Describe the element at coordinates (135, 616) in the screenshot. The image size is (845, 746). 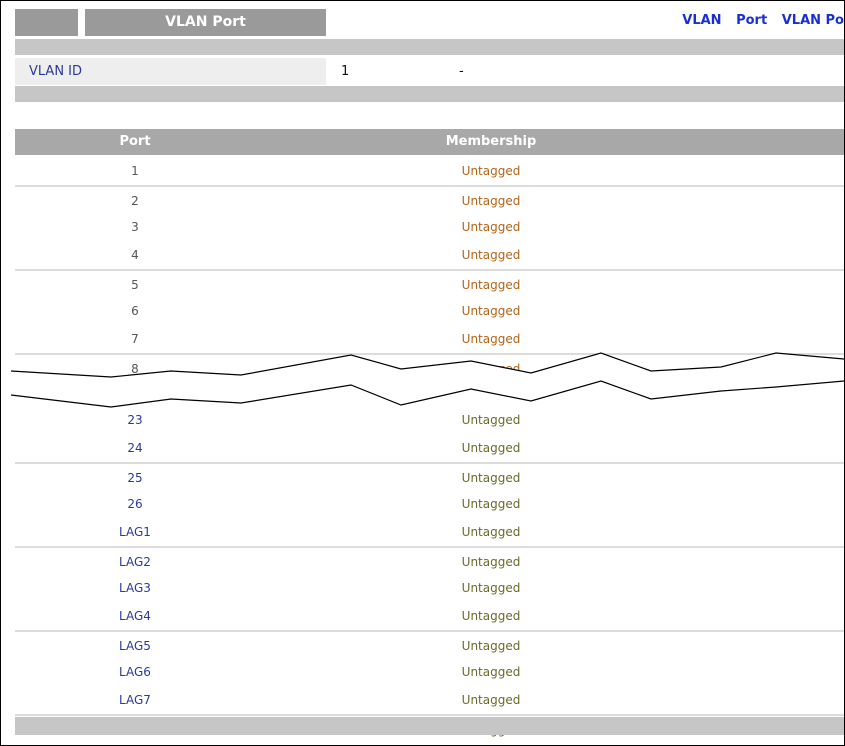
I see `port-cell: LAG4` at that location.